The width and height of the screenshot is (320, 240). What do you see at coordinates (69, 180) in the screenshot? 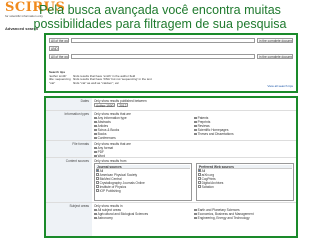
I see `filter-label: Content sources` at bounding box center [69, 180].